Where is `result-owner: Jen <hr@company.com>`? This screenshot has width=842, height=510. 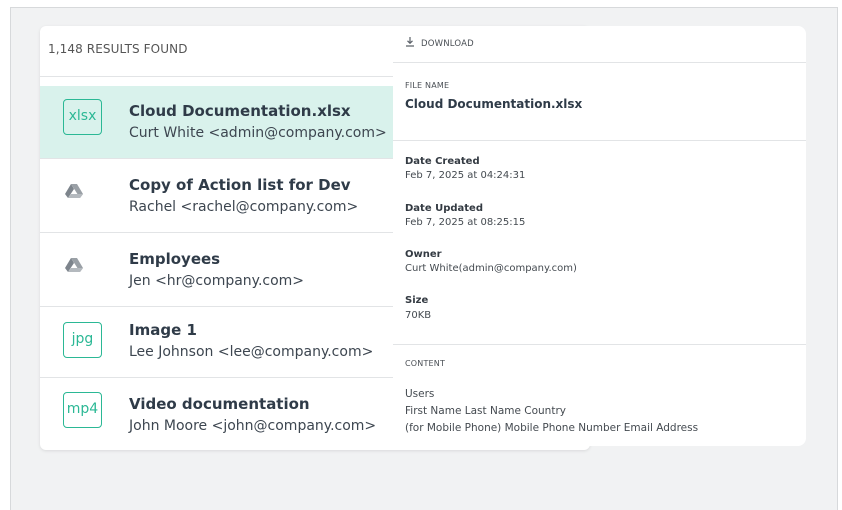
result-owner: Jen <hr@company.com> is located at coordinates (217, 281).